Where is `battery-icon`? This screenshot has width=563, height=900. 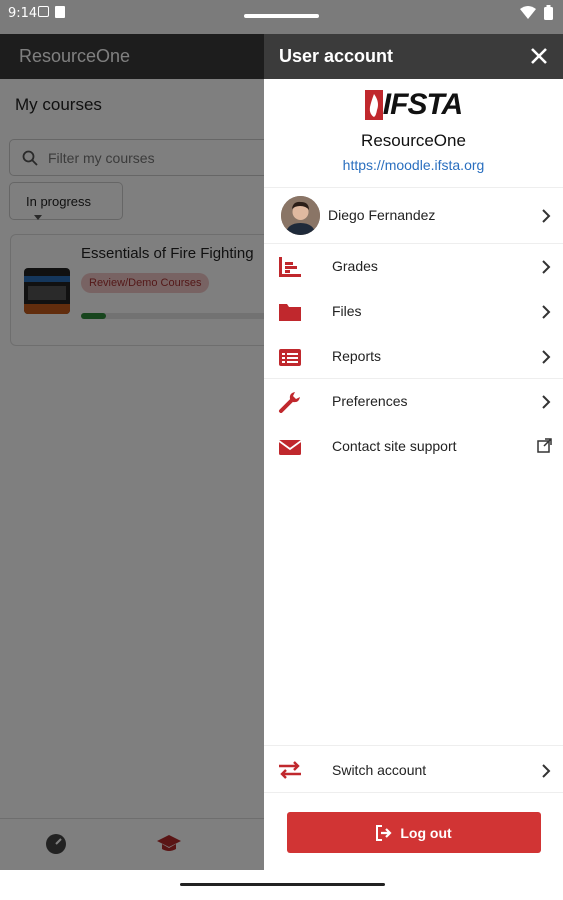
battery-icon is located at coordinates (548, 12).